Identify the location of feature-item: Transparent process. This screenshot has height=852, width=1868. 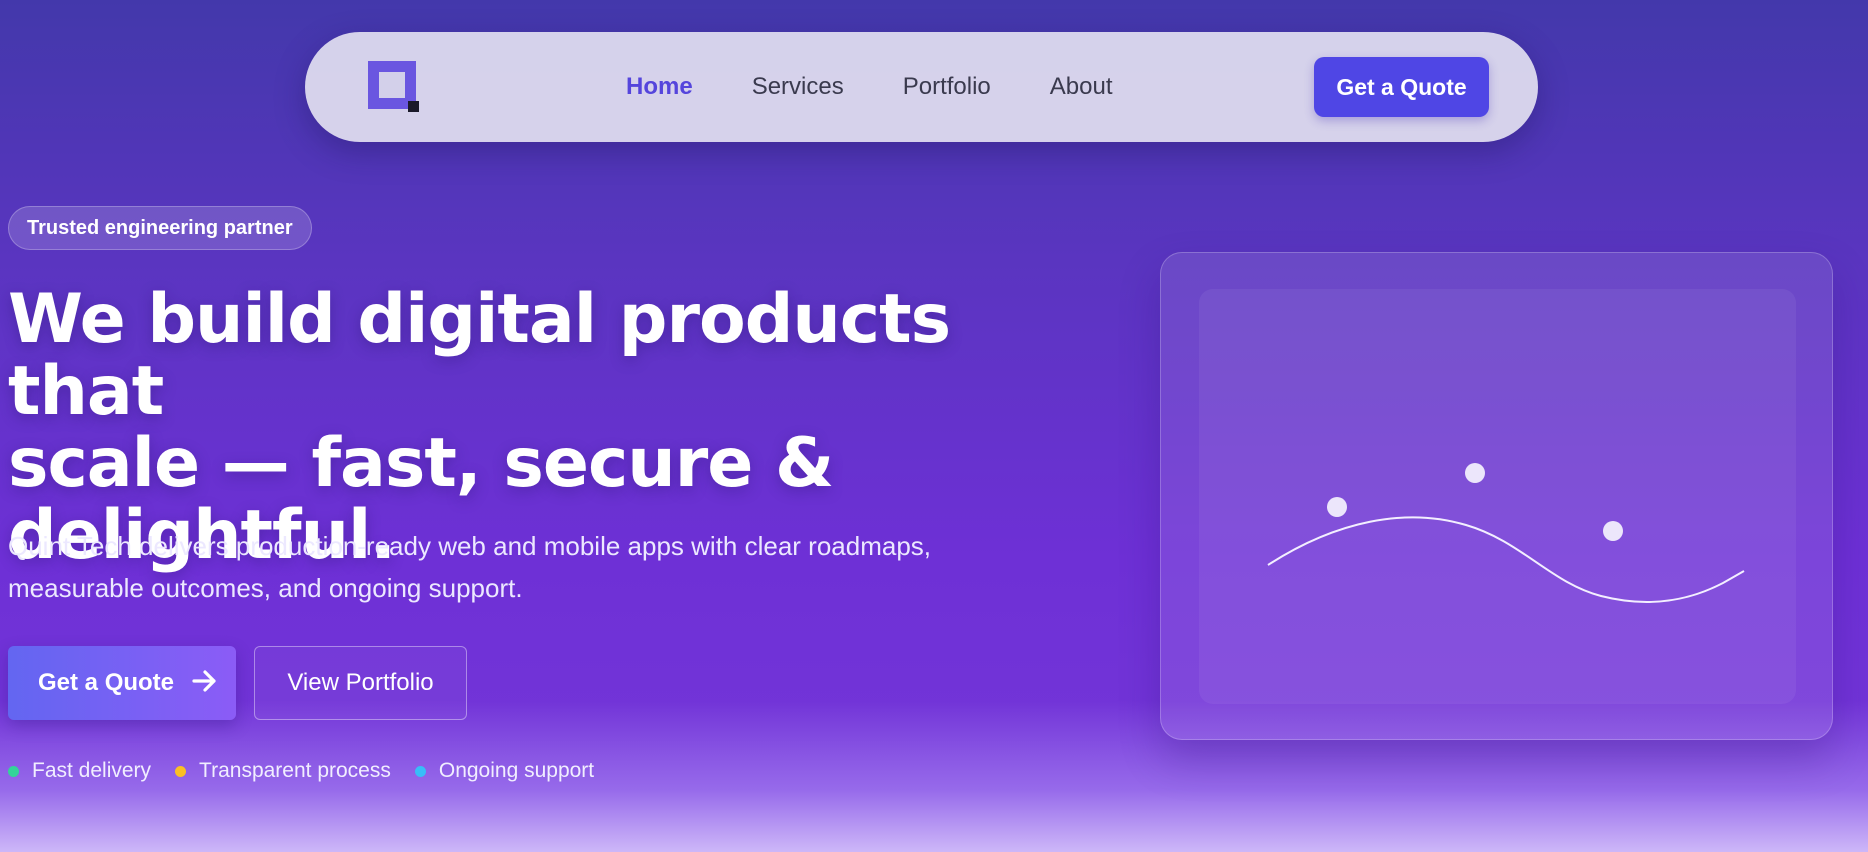
(283, 771).